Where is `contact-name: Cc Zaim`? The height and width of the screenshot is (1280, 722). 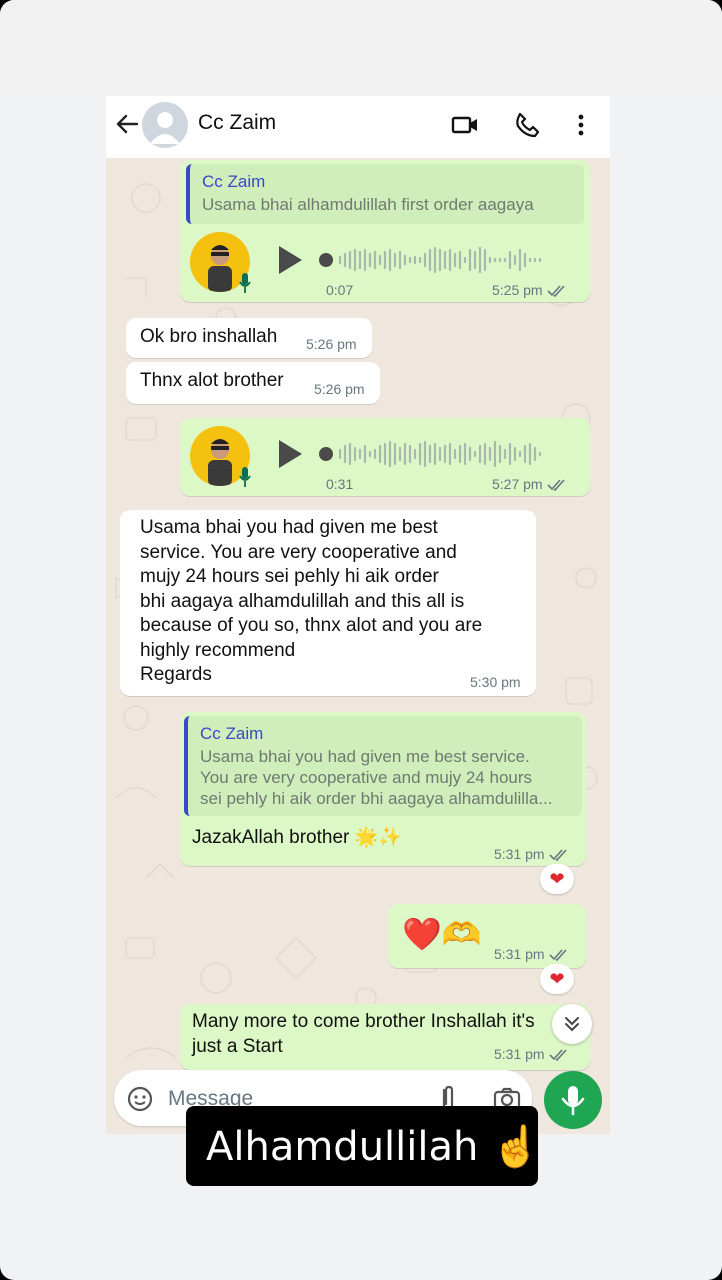 contact-name: Cc Zaim is located at coordinates (237, 123).